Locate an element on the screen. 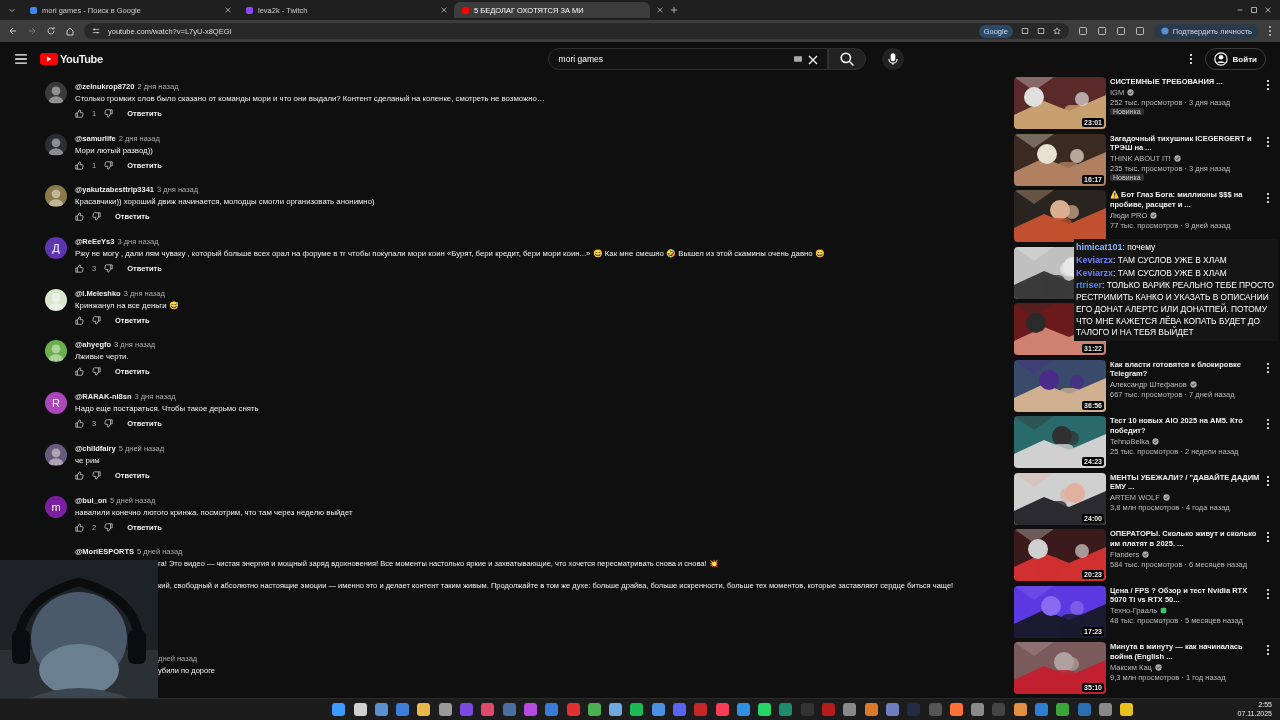 This screenshot has height=720, width=1280. search-field: mori games is located at coordinates (687, 59).